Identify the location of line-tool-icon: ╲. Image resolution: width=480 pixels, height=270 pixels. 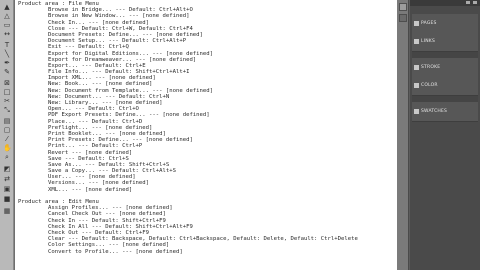
(7, 54).